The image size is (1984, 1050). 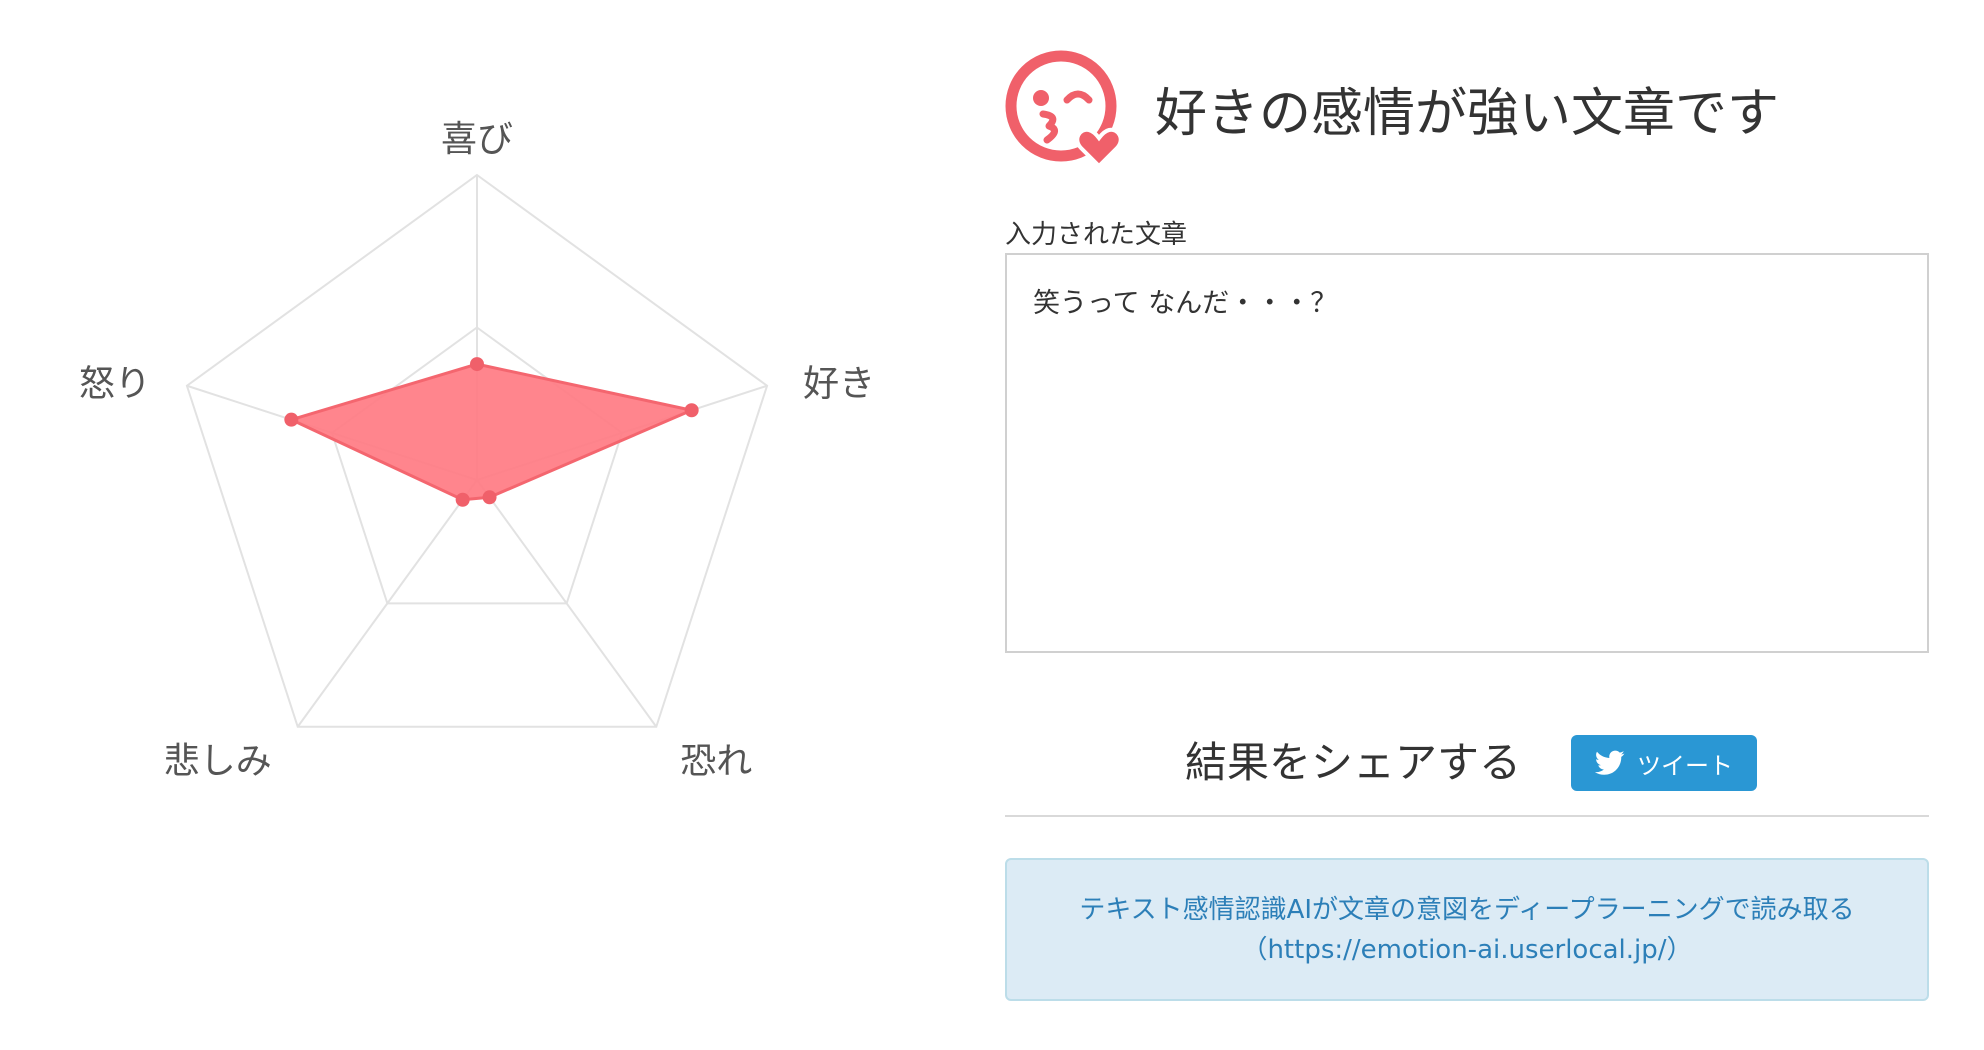 What do you see at coordinates (218, 761) in the screenshot?
I see `radar-axis-label-4: 悲しみ` at bounding box center [218, 761].